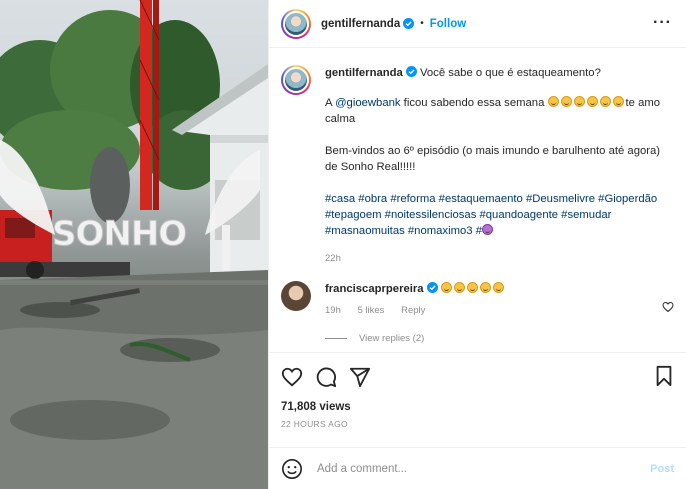 The height and width of the screenshot is (489, 686). Describe the element at coordinates (495, 311) in the screenshot. I see `reply-meta: 19h 5 likes Reply` at that location.